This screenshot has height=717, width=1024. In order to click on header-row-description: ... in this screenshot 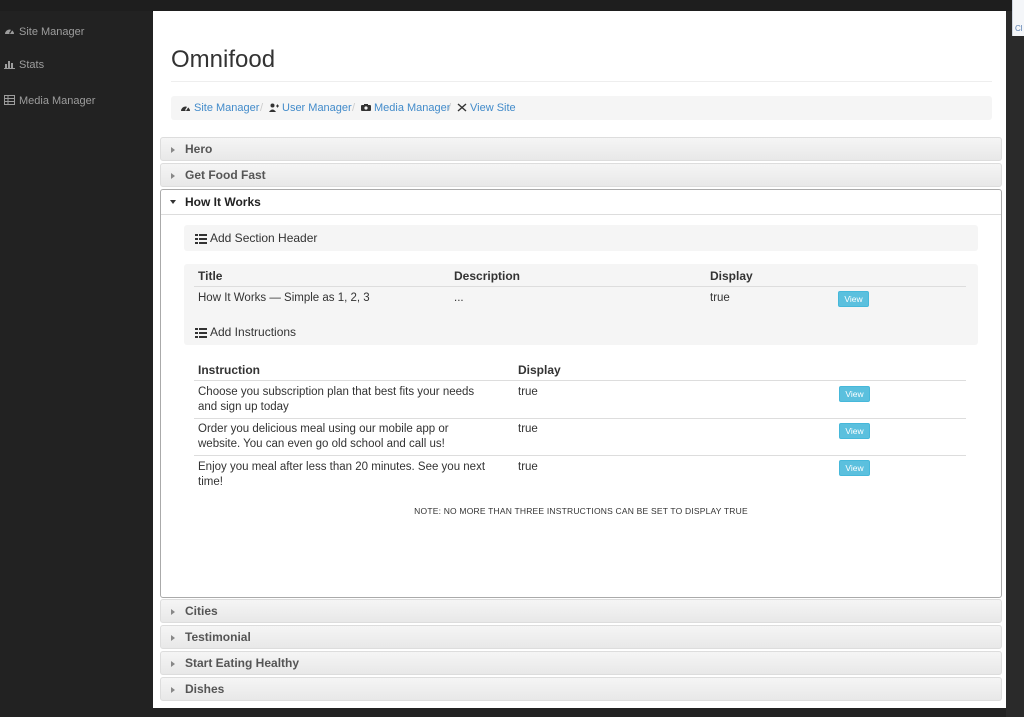, I will do `click(459, 298)`.